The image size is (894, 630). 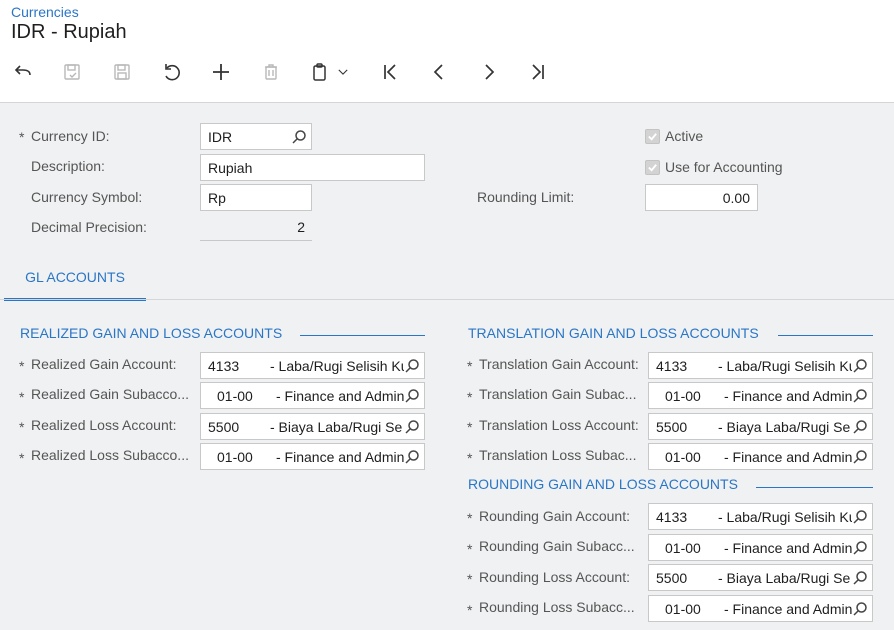 I want to click on realized-loss-subaccount-field: 01-00 - Finance and Admin, so click(x=312, y=456).